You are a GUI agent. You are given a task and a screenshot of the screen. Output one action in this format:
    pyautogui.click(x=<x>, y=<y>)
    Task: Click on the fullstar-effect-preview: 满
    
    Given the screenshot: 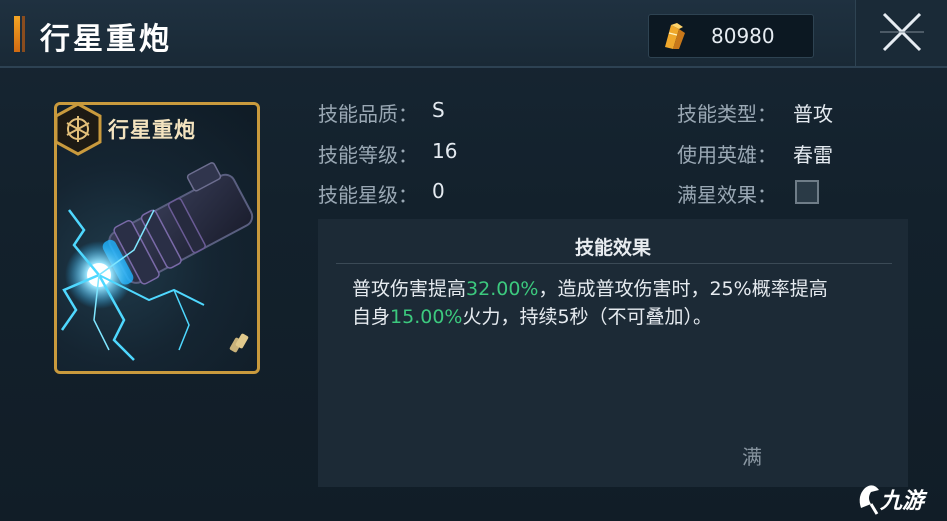 What is the action you would take?
    pyautogui.click(x=752, y=457)
    